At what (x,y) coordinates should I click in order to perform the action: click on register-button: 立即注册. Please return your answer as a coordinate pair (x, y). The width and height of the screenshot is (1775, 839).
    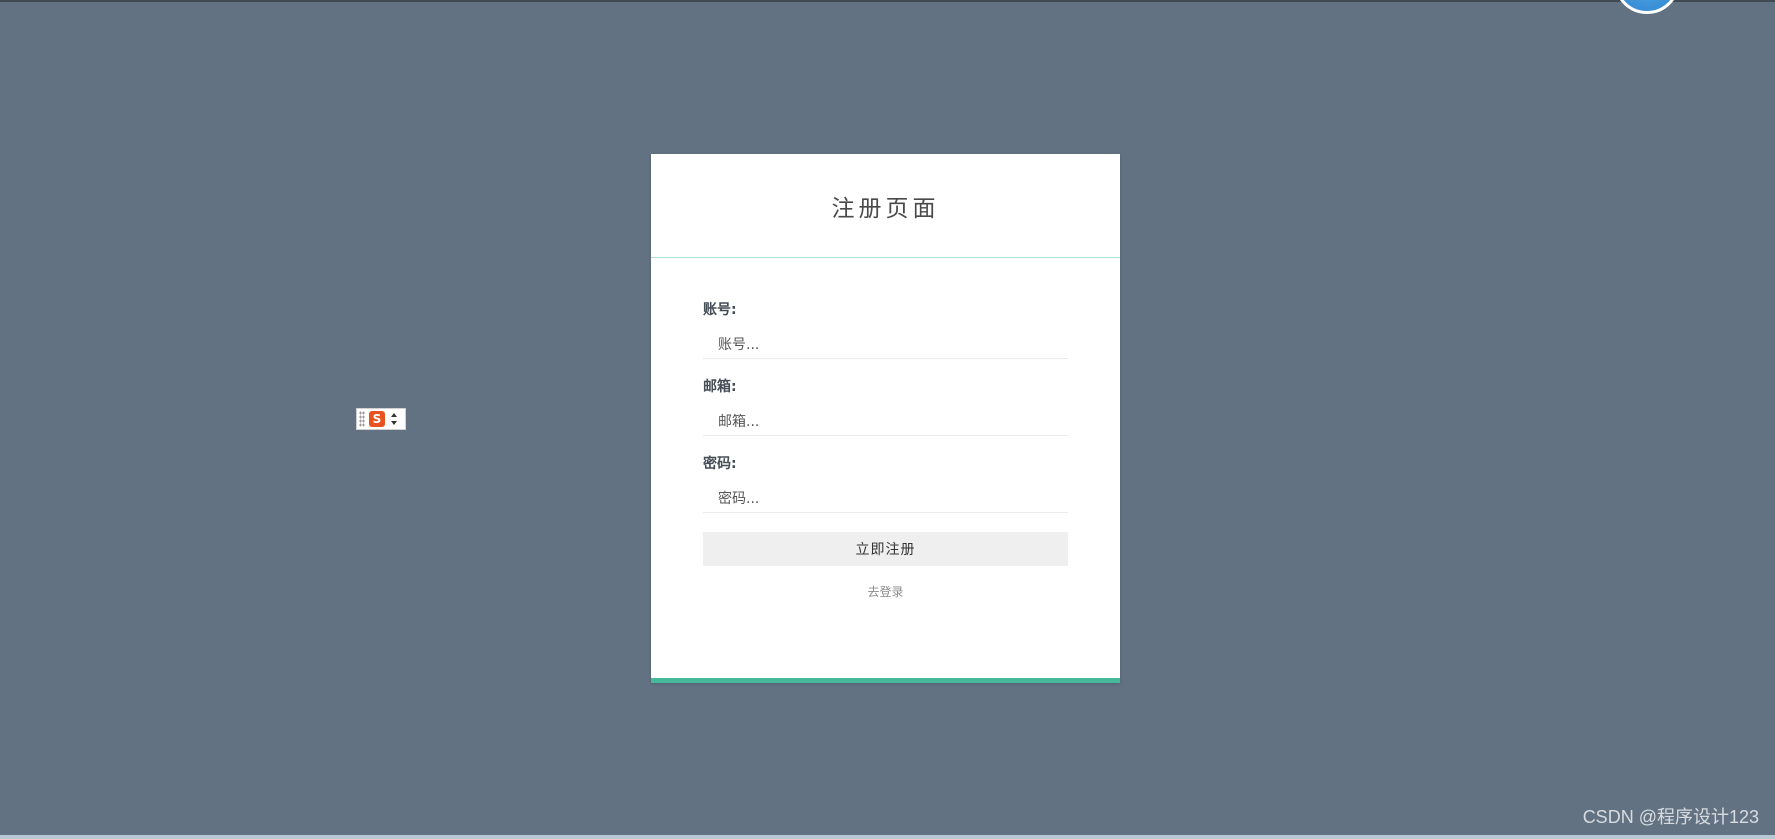
    Looking at the image, I should click on (885, 549).